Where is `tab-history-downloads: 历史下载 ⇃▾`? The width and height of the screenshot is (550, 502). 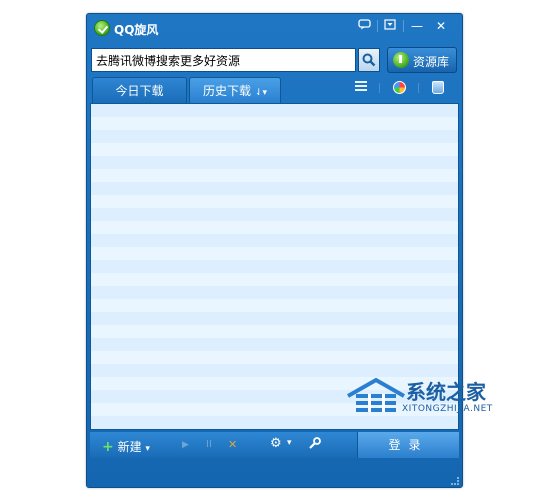 tab-history-downloads: 历史下载 ⇃▾ is located at coordinates (235, 90).